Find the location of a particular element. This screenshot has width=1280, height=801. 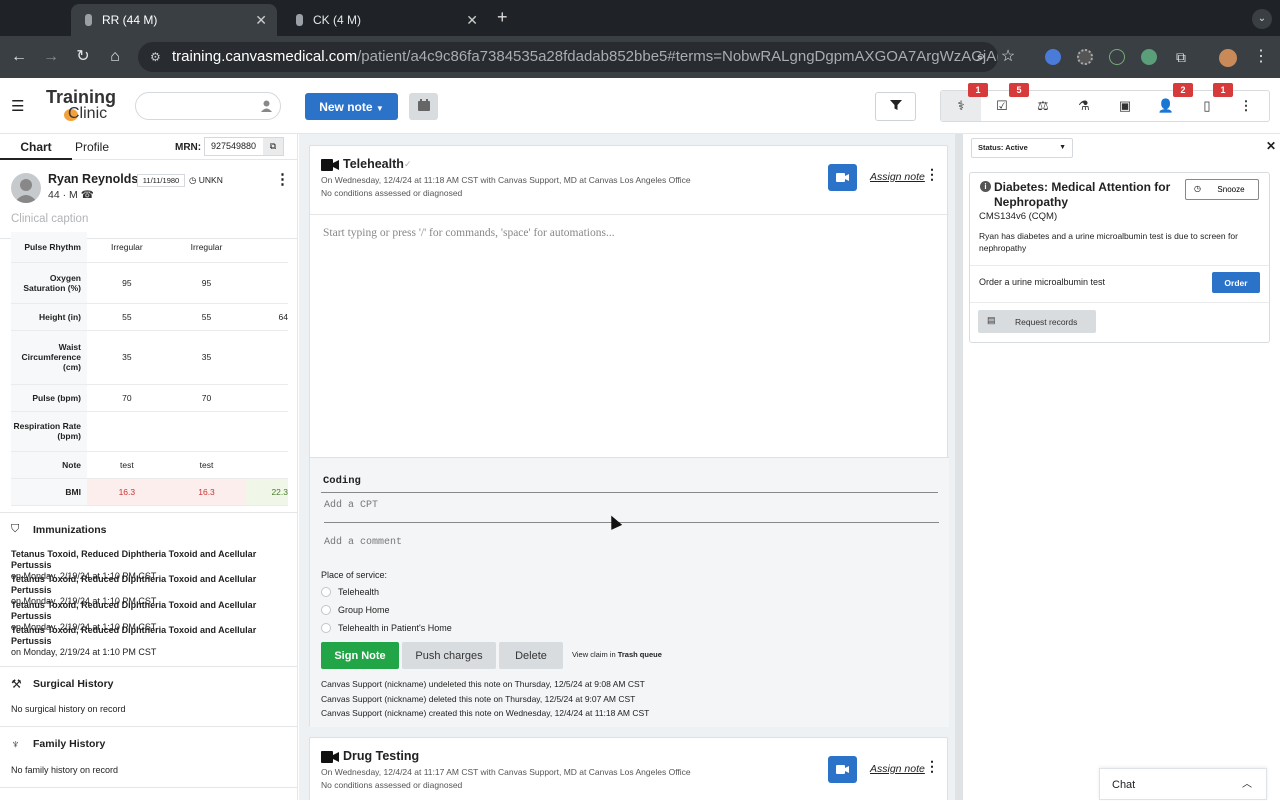

browser-tab-rr: RR (44 M) ✕ is located at coordinates (174, 20).